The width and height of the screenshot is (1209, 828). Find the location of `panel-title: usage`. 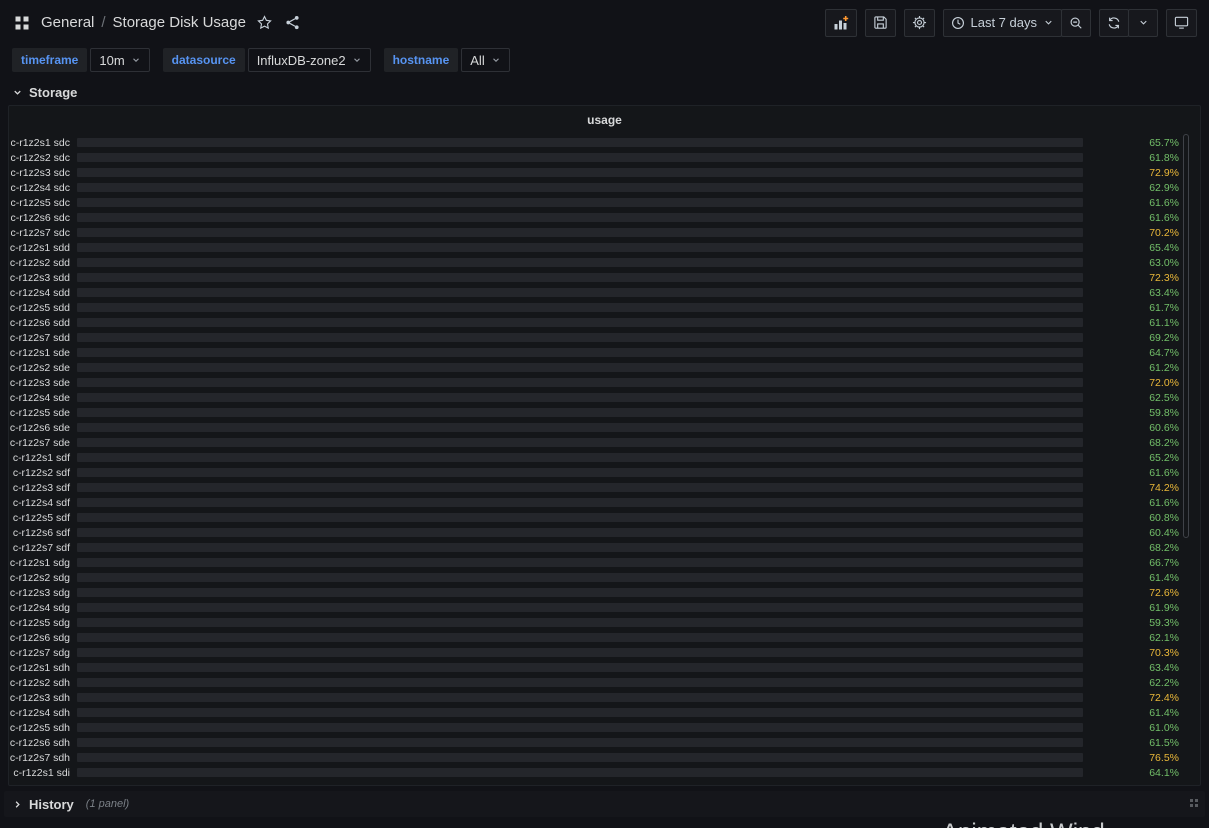

panel-title: usage is located at coordinates (604, 119).